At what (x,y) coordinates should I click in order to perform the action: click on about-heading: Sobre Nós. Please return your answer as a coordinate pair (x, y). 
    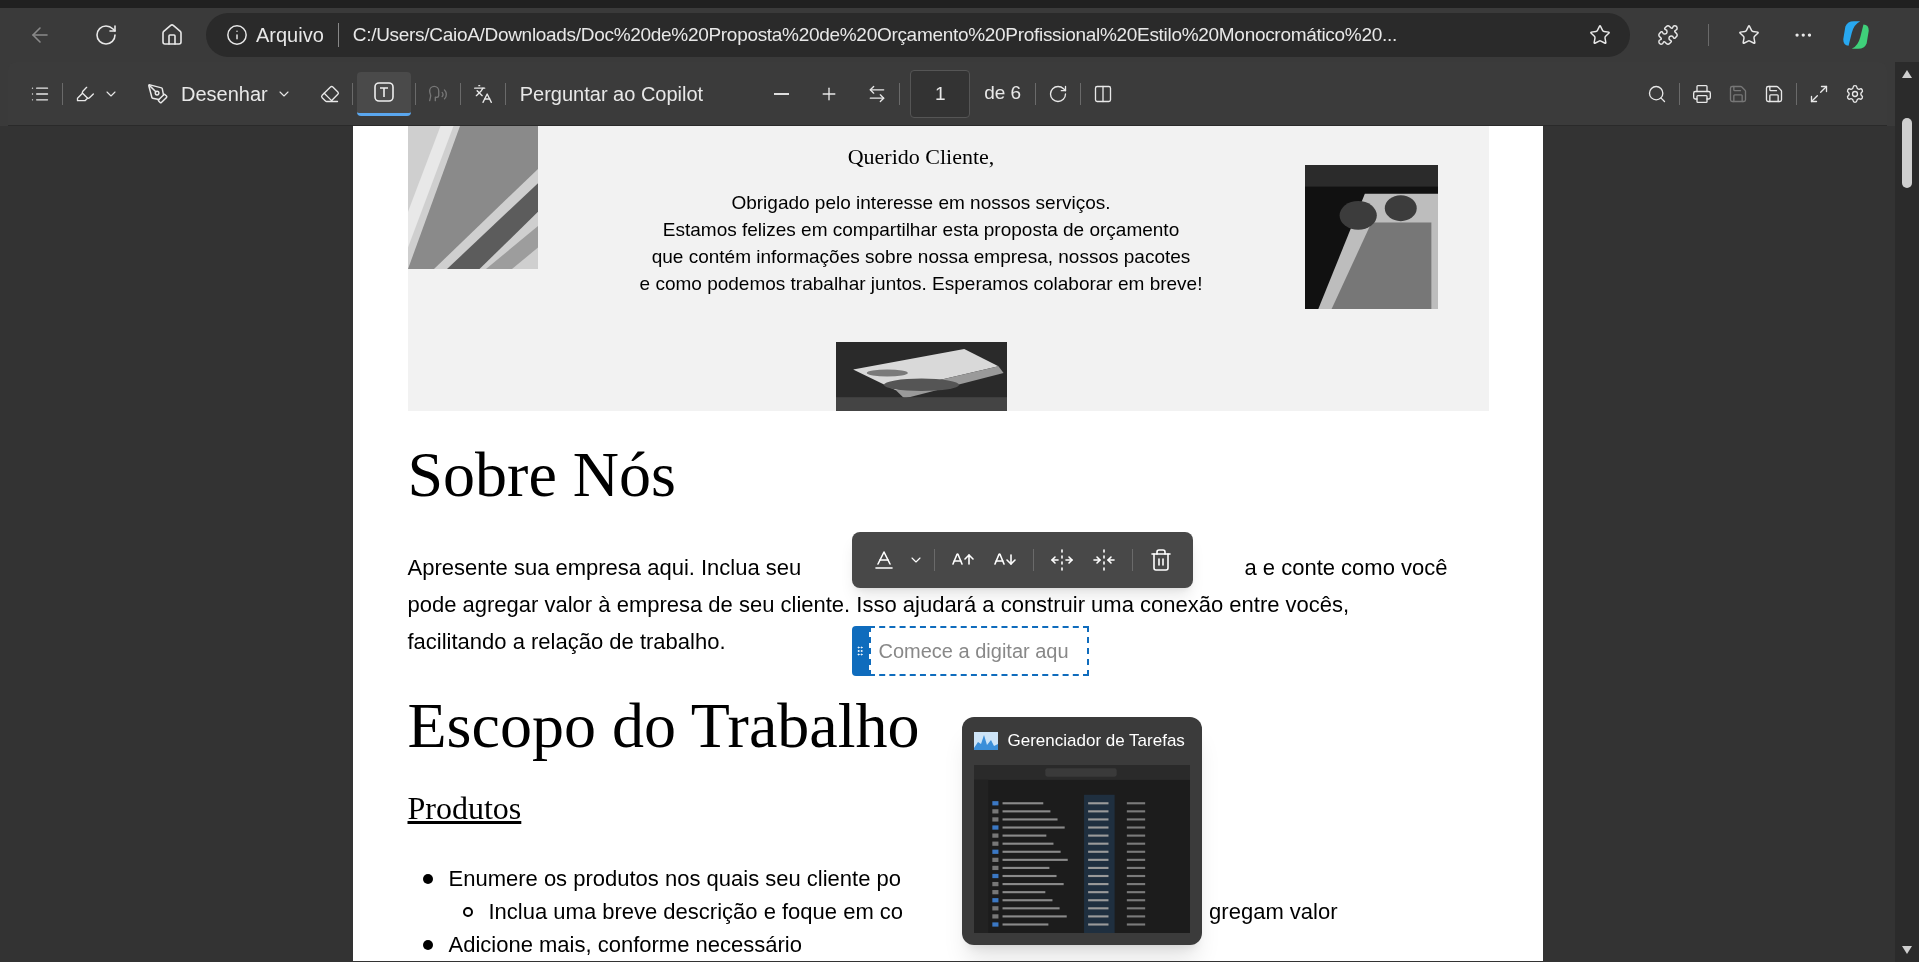
    Looking at the image, I should click on (541, 475).